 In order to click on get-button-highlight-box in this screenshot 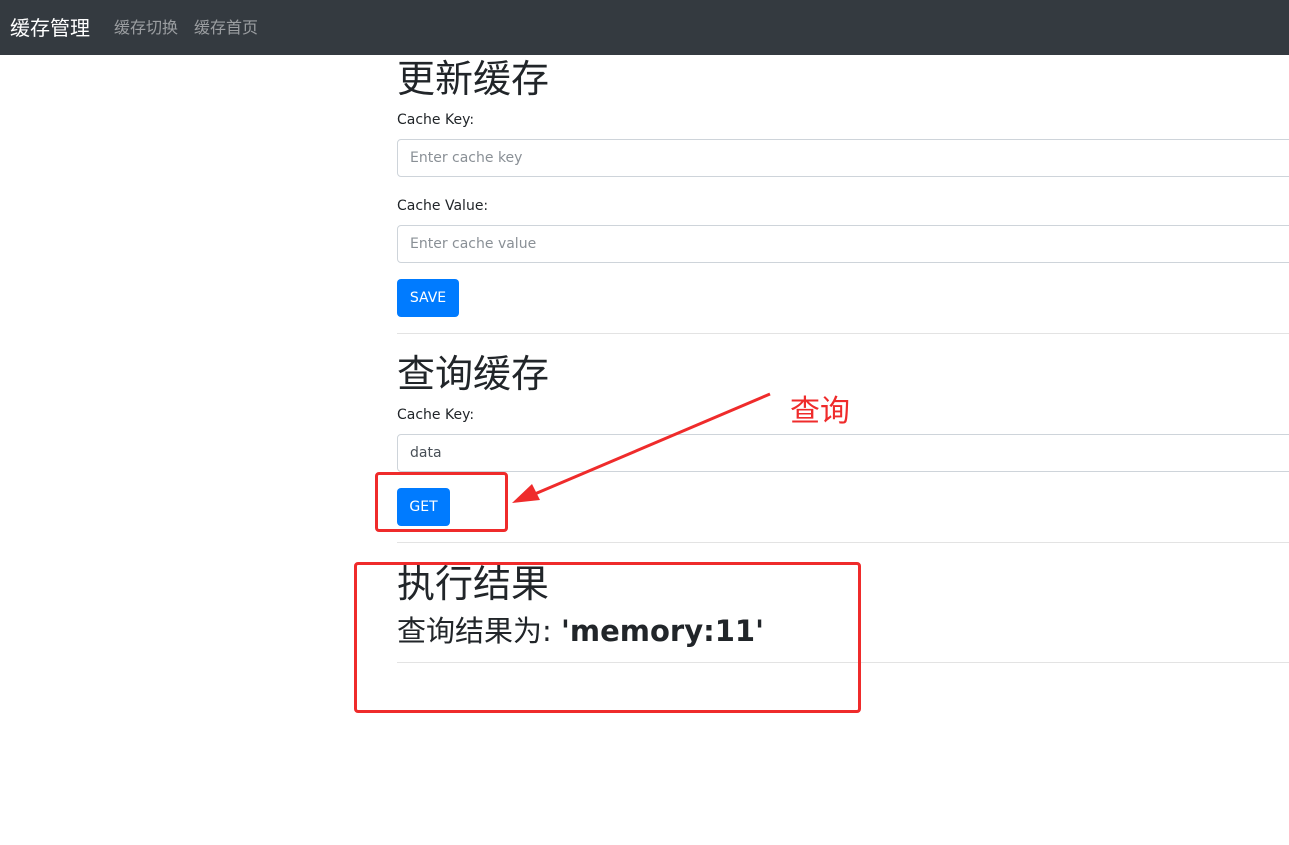, I will do `click(441, 502)`.